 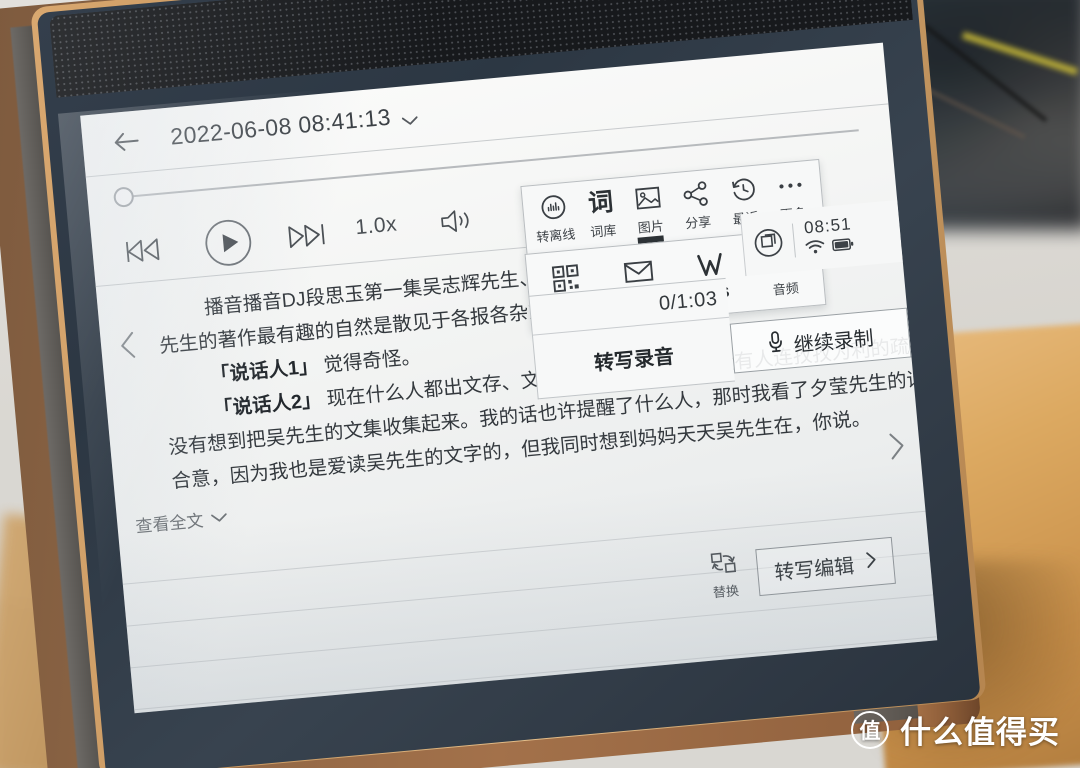 I want to click on toolbar-item-lexicon: 词 词库, so click(x=602, y=215).